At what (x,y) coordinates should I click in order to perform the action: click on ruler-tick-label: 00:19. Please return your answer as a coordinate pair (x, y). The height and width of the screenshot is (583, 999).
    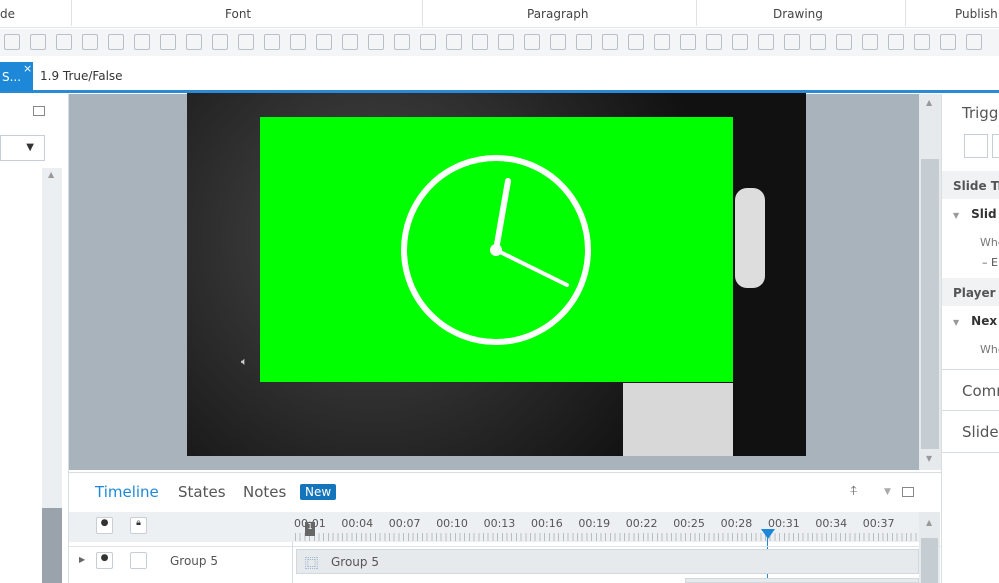
    Looking at the image, I should click on (594, 523).